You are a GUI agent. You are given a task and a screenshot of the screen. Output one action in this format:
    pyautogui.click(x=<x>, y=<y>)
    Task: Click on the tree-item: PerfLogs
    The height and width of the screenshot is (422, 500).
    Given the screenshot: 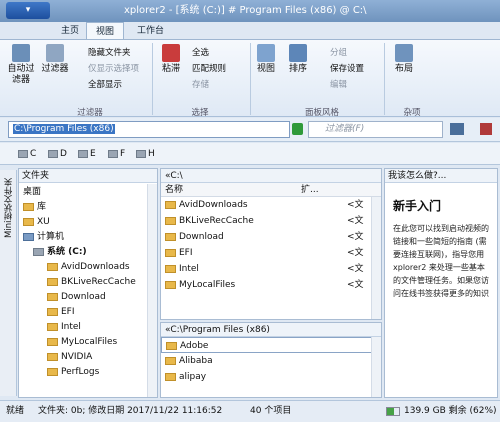 What is the action you would take?
    pyautogui.click(x=73, y=372)
    